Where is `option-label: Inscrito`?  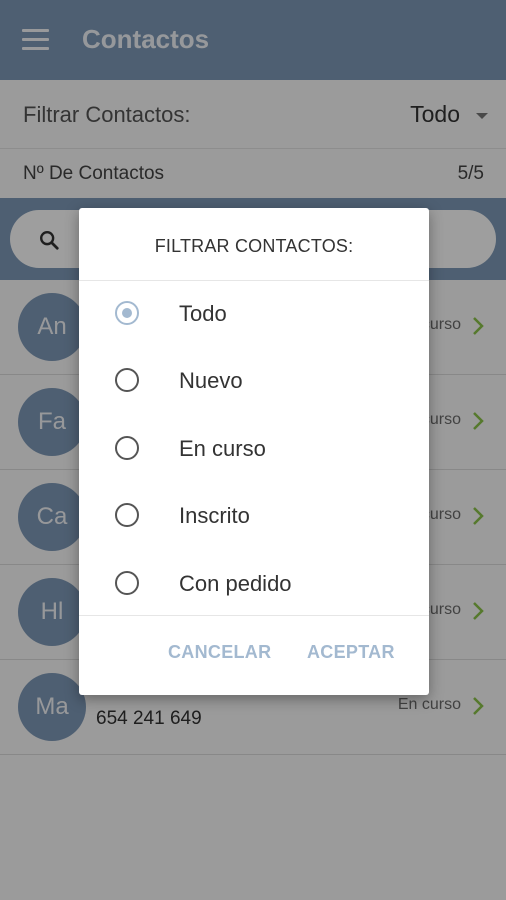
option-label: Inscrito is located at coordinates (214, 515).